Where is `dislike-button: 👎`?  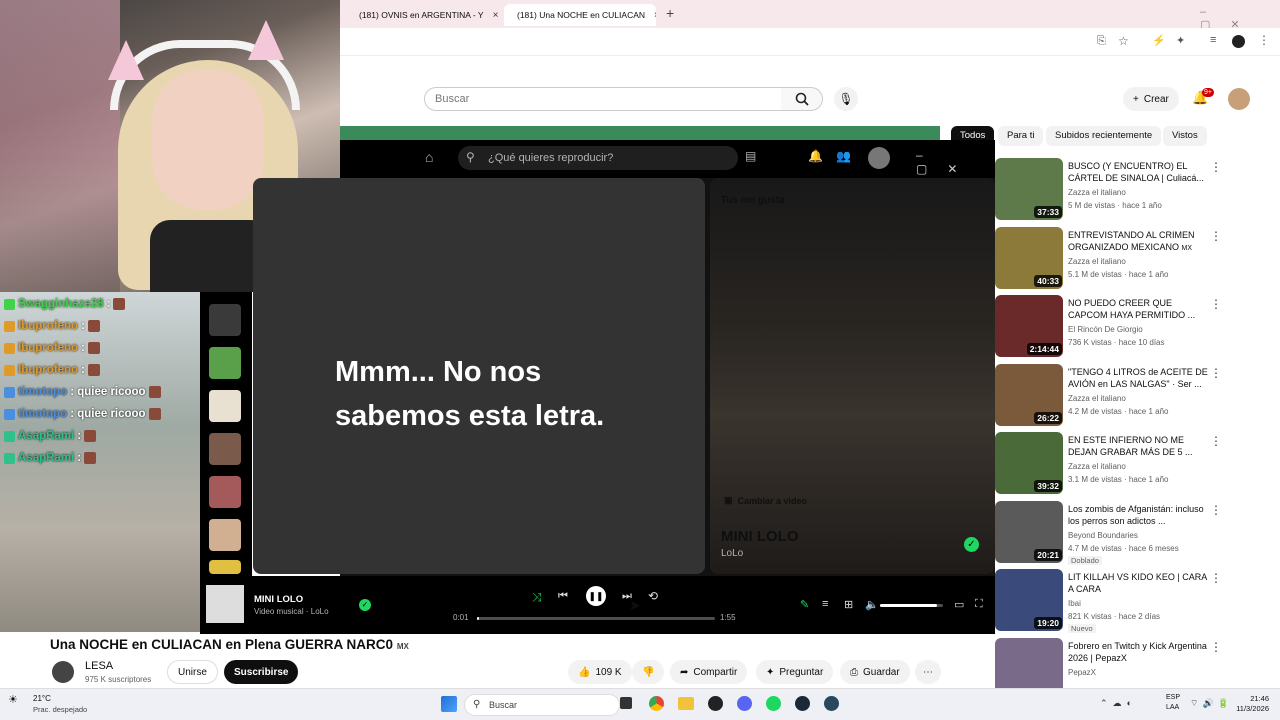 dislike-button: 👎 is located at coordinates (648, 672).